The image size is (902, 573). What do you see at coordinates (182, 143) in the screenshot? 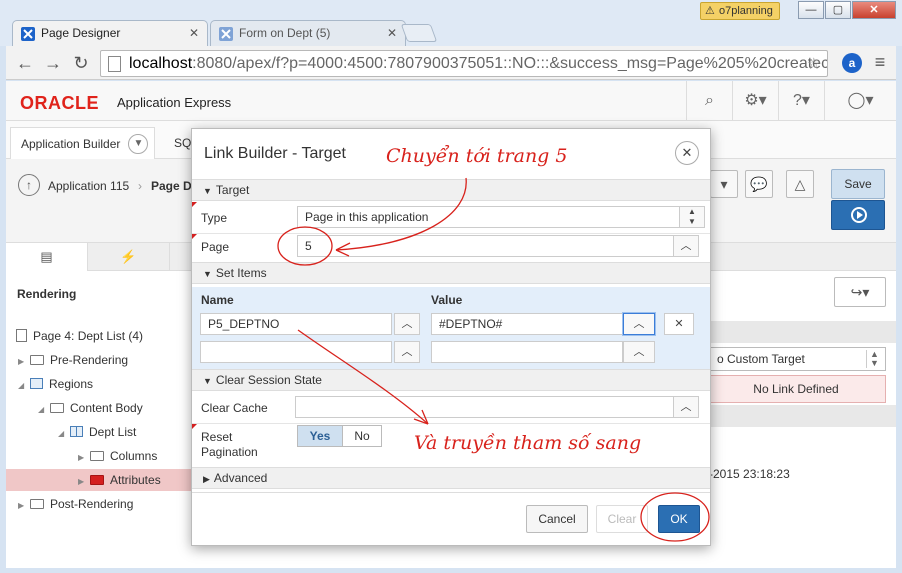
I see `tab-sql-workshop: SQ` at bounding box center [182, 143].